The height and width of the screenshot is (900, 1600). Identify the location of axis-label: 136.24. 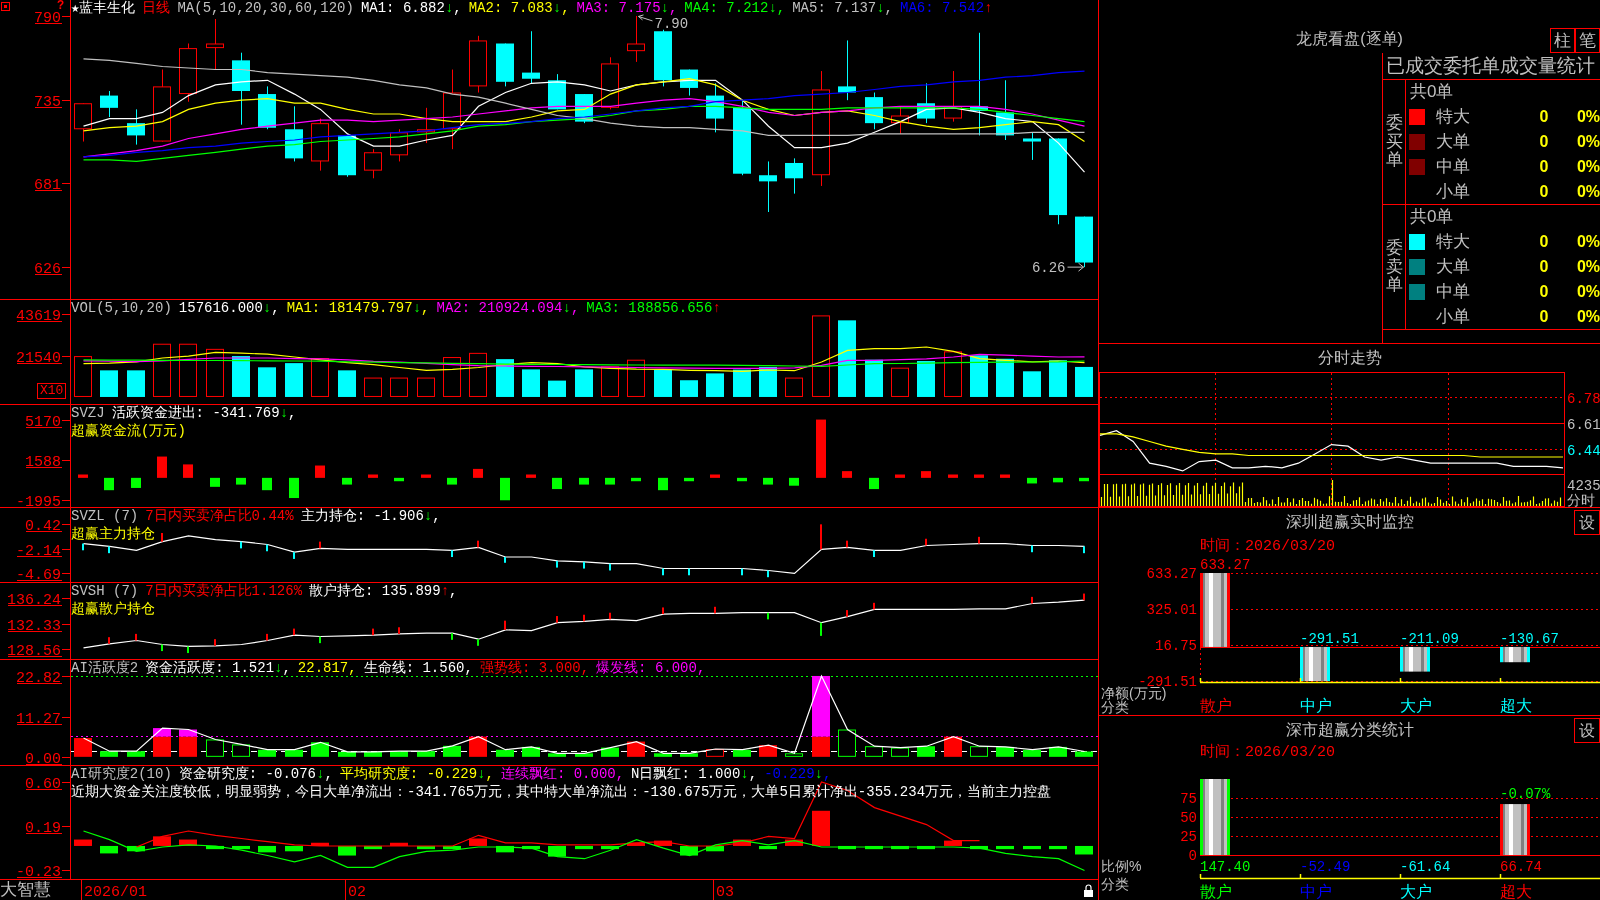
(34, 600).